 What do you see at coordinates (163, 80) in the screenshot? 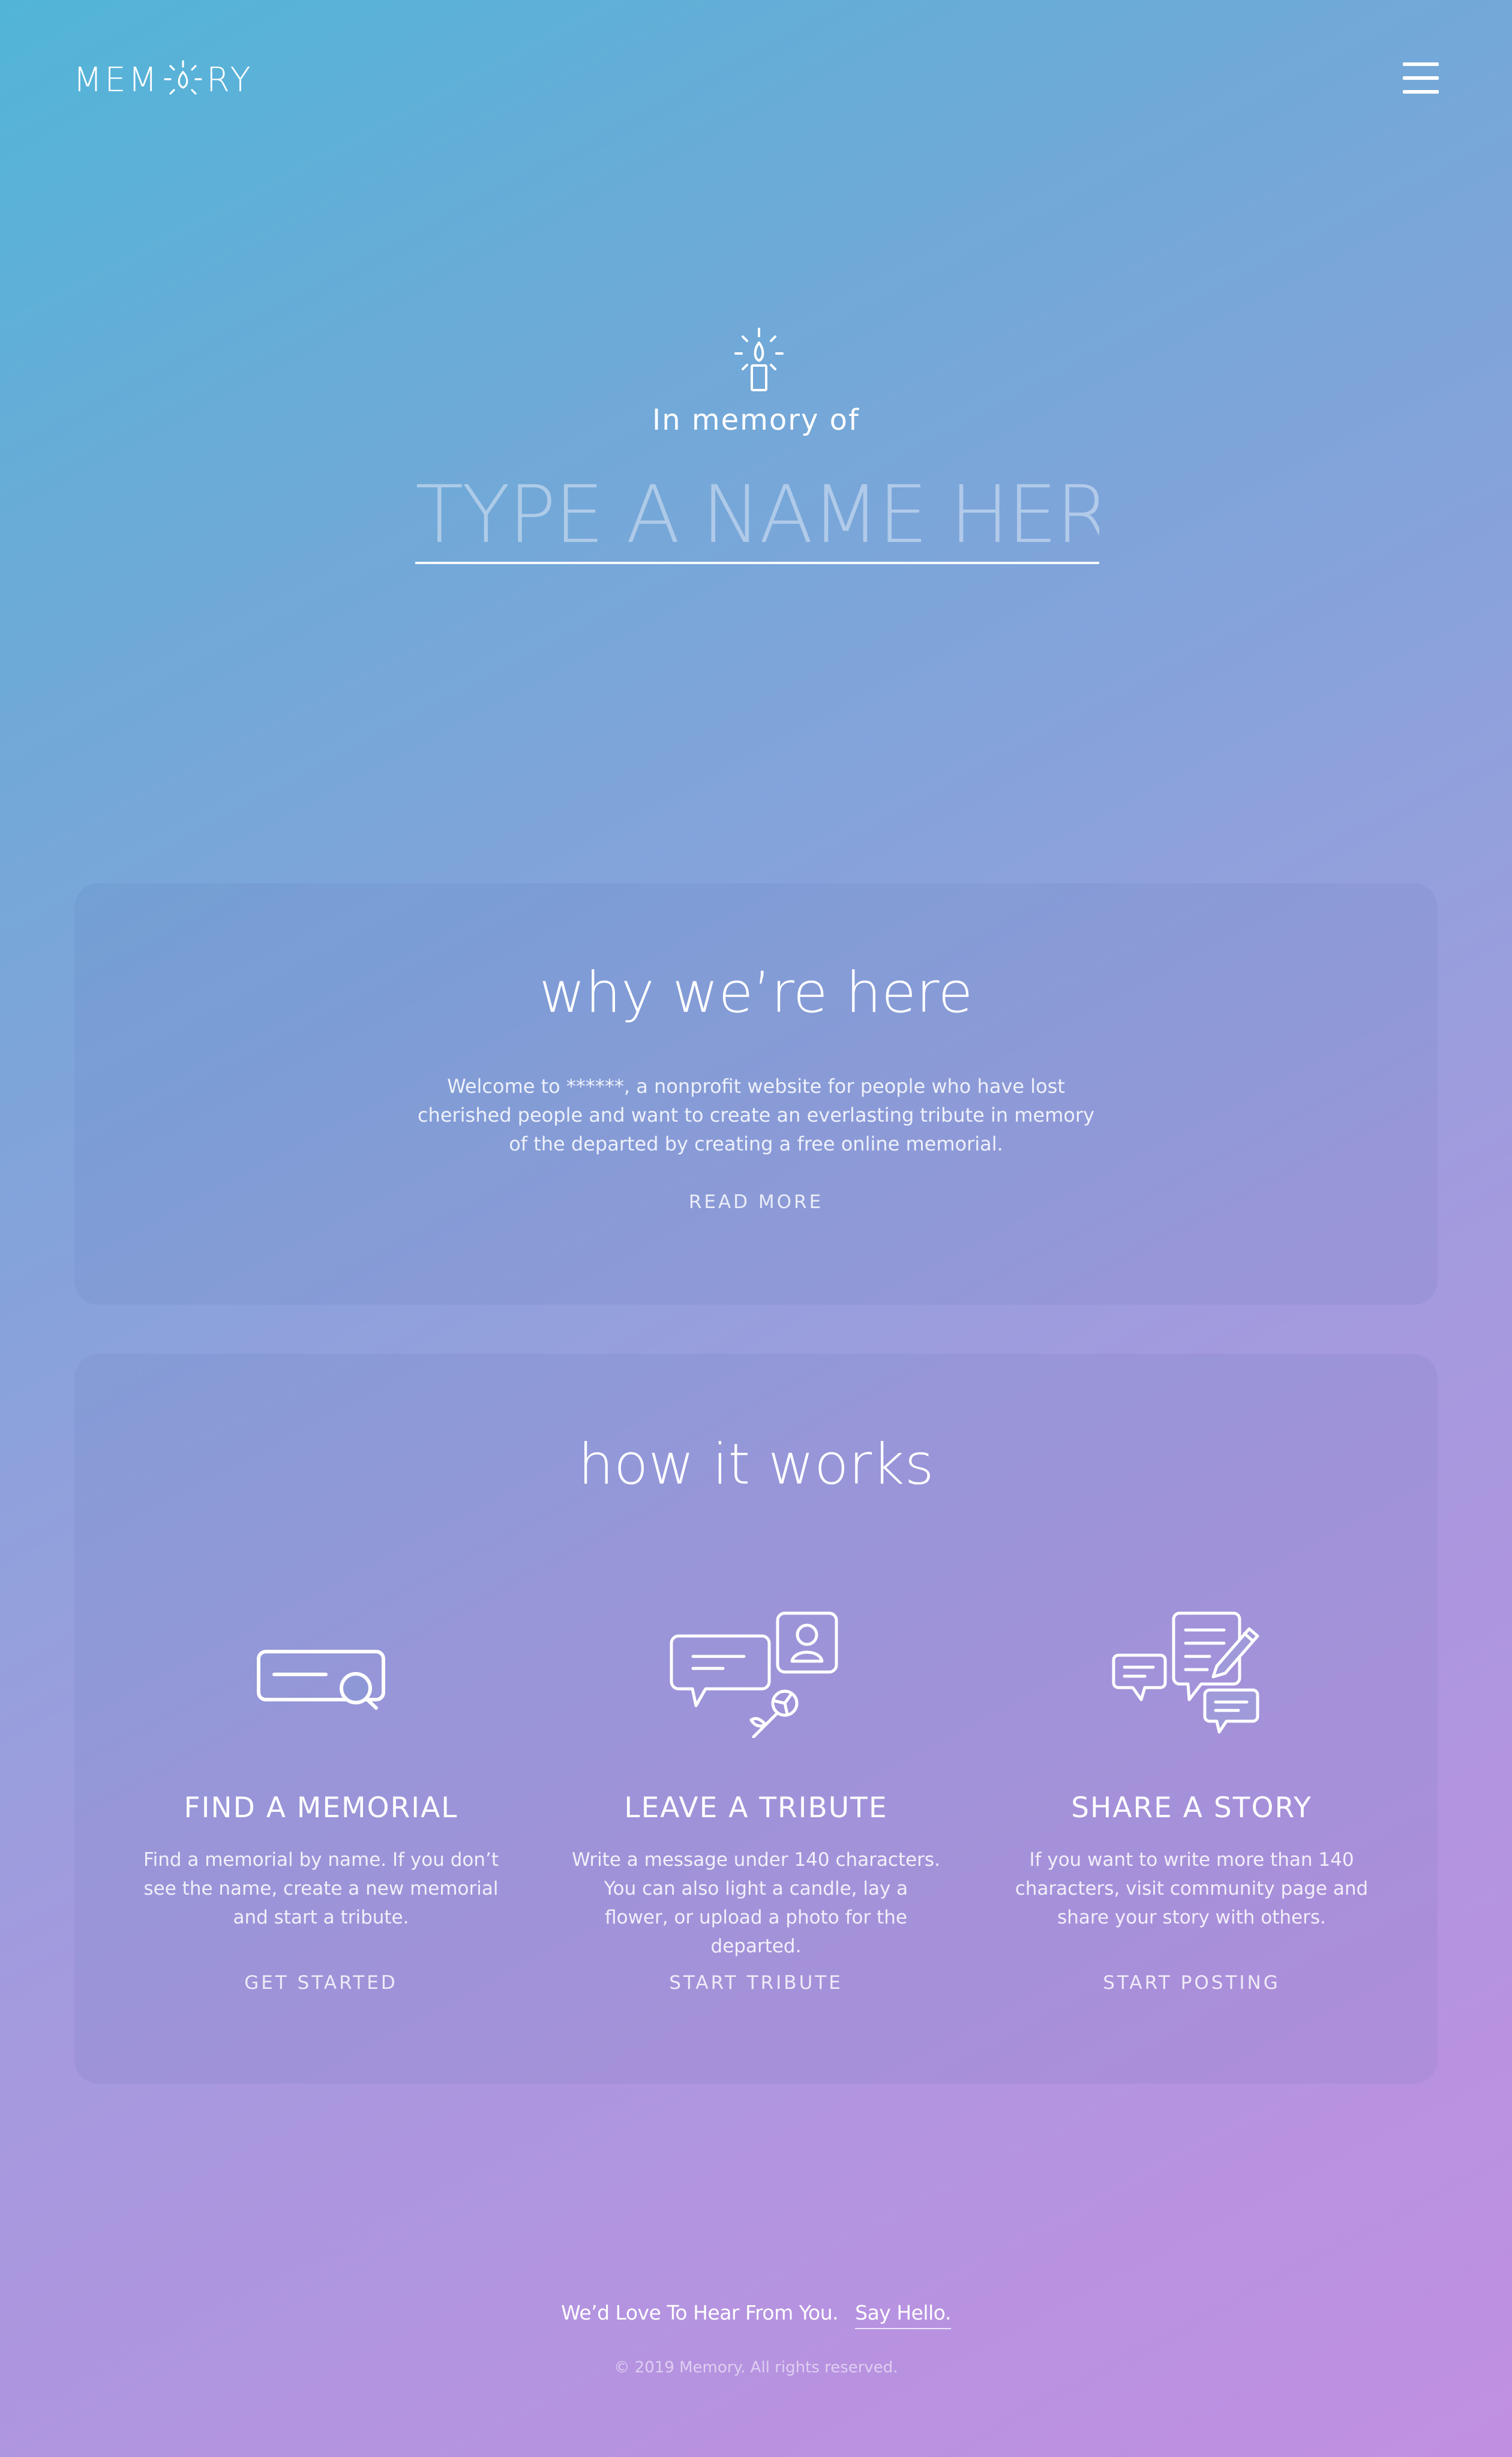
I see `logo: MEM RY` at bounding box center [163, 80].